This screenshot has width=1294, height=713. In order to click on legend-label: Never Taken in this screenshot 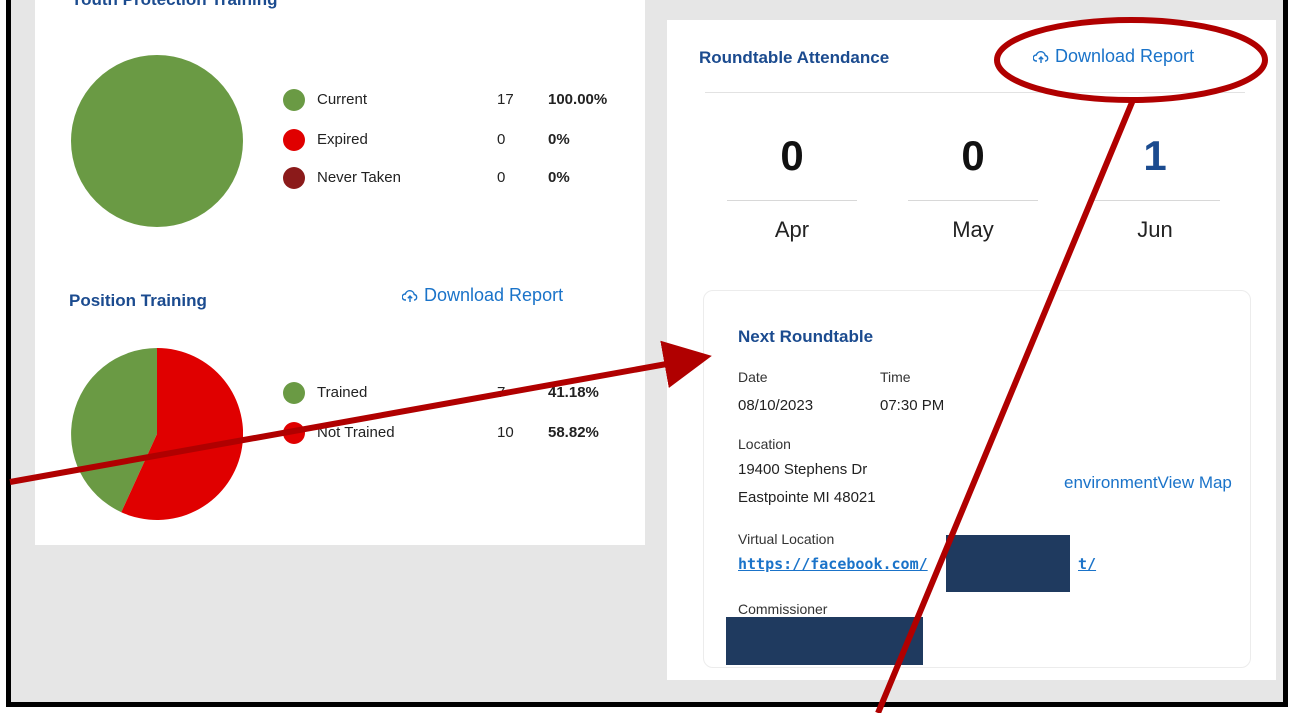, I will do `click(359, 177)`.